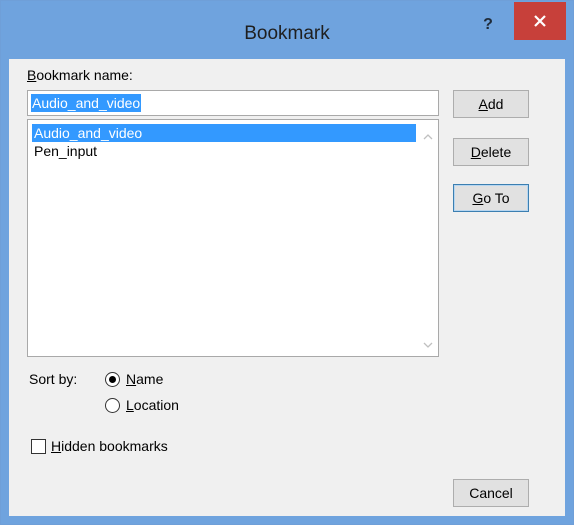  What do you see at coordinates (224, 151) in the screenshot?
I see `list-item: Pen_input` at bounding box center [224, 151].